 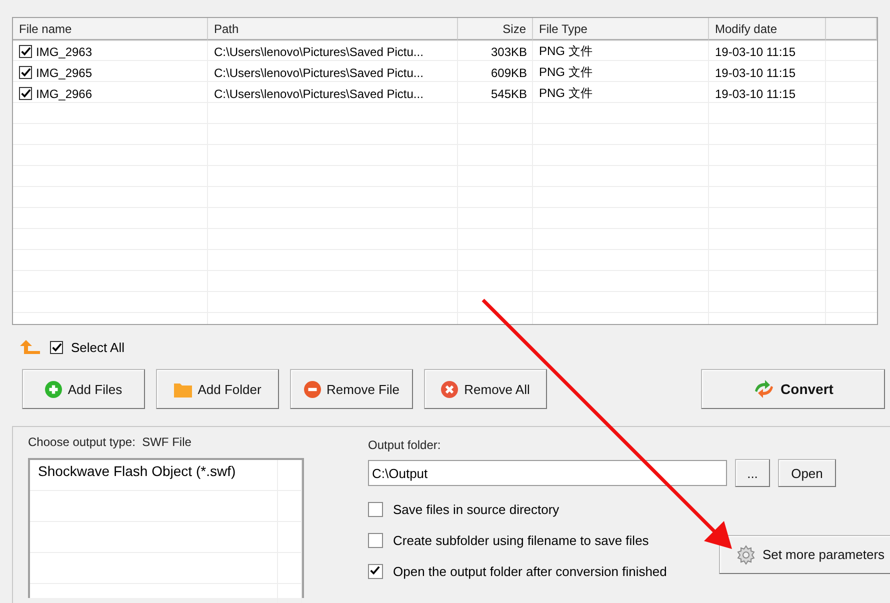 What do you see at coordinates (807, 473) in the screenshot?
I see `open-button: Open` at bounding box center [807, 473].